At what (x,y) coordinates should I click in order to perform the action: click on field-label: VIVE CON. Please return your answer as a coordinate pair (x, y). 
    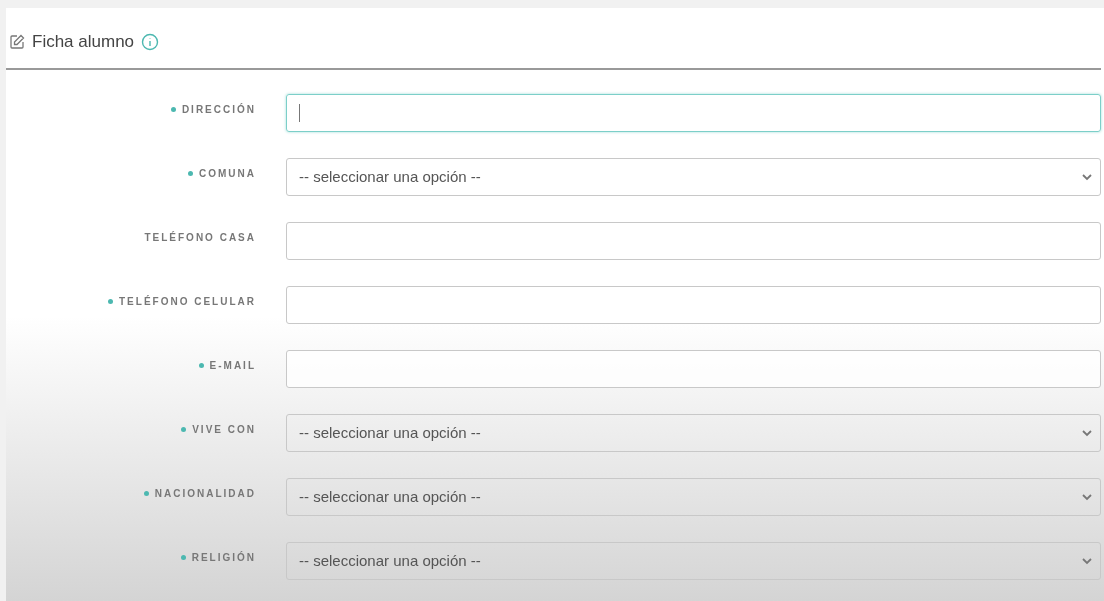
    Looking at the image, I should click on (224, 430).